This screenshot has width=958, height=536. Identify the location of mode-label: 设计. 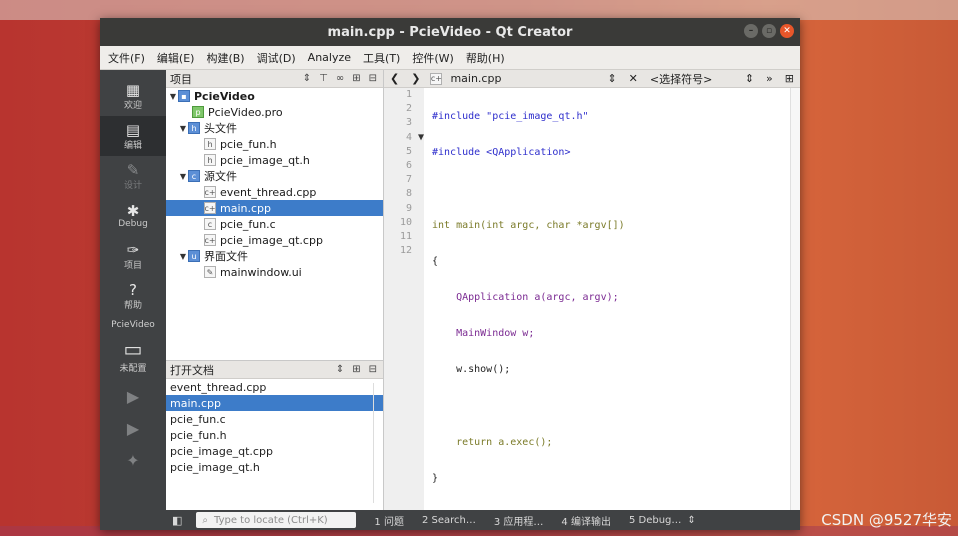
(132, 185).